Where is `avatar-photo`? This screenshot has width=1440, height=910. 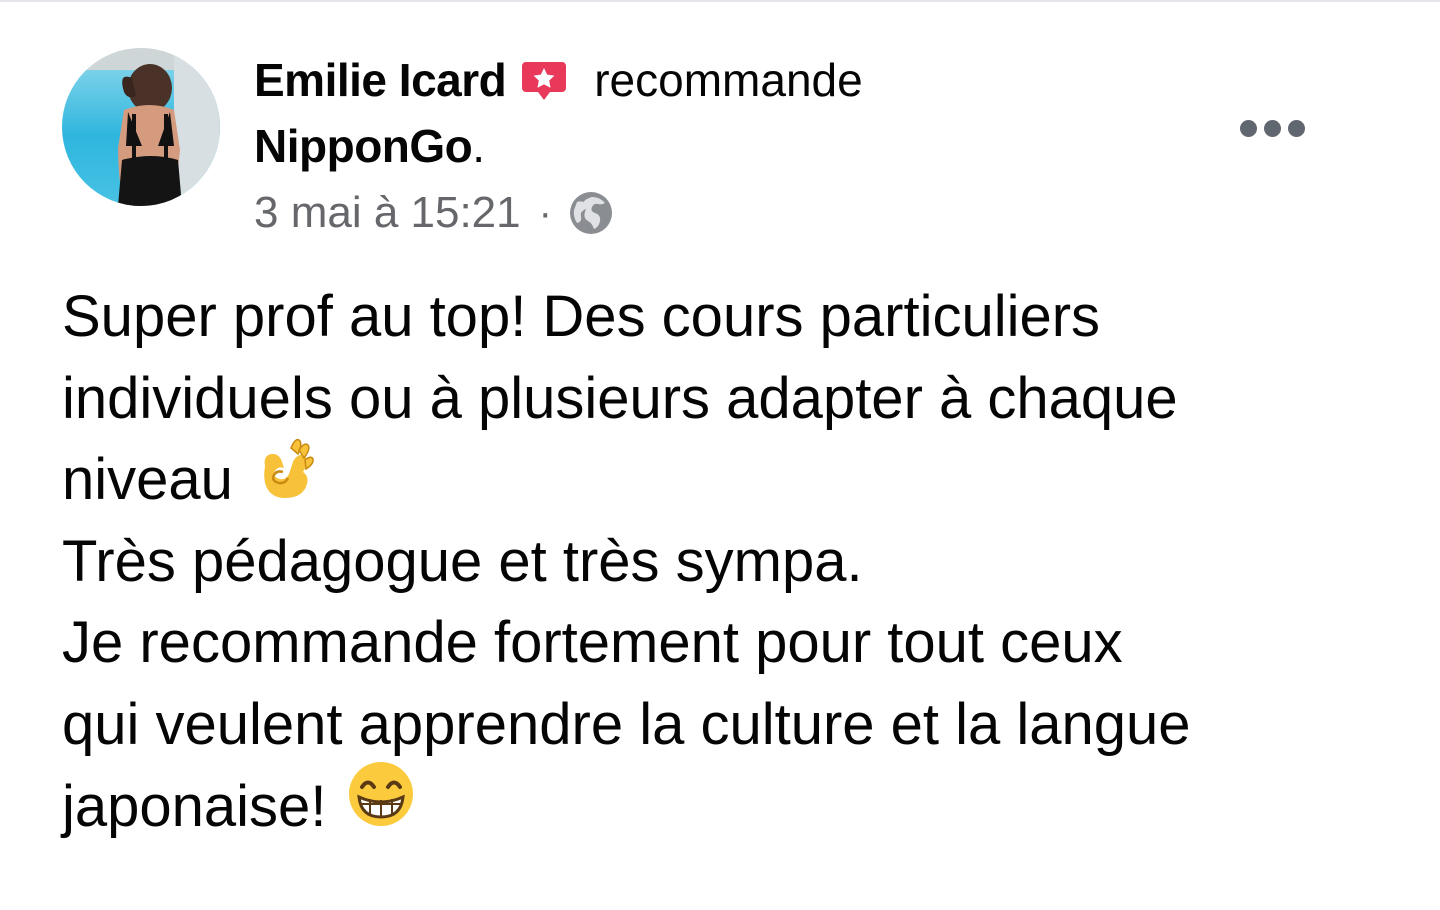 avatar-photo is located at coordinates (141, 127).